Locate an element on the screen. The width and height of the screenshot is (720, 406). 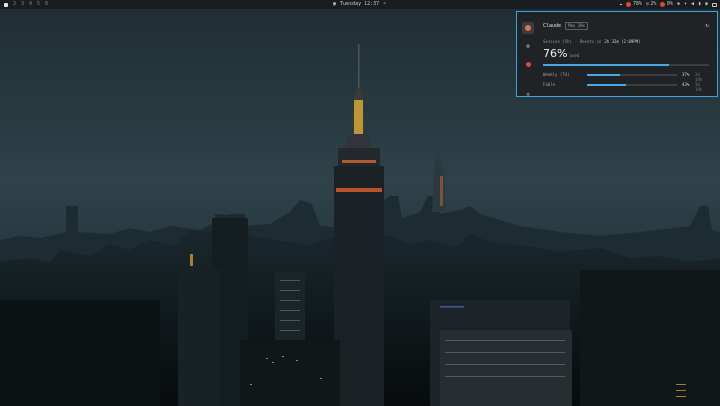
memory-icon is located at coordinates (629, 4).